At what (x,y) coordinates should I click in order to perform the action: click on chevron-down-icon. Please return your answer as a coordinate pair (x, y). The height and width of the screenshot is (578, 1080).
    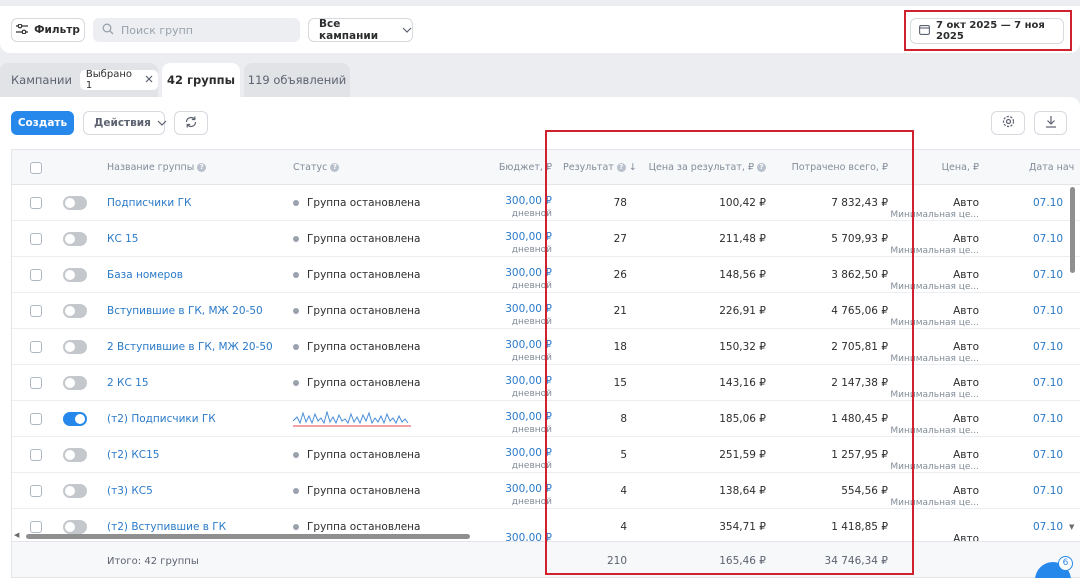
    Looking at the image, I should click on (407, 30).